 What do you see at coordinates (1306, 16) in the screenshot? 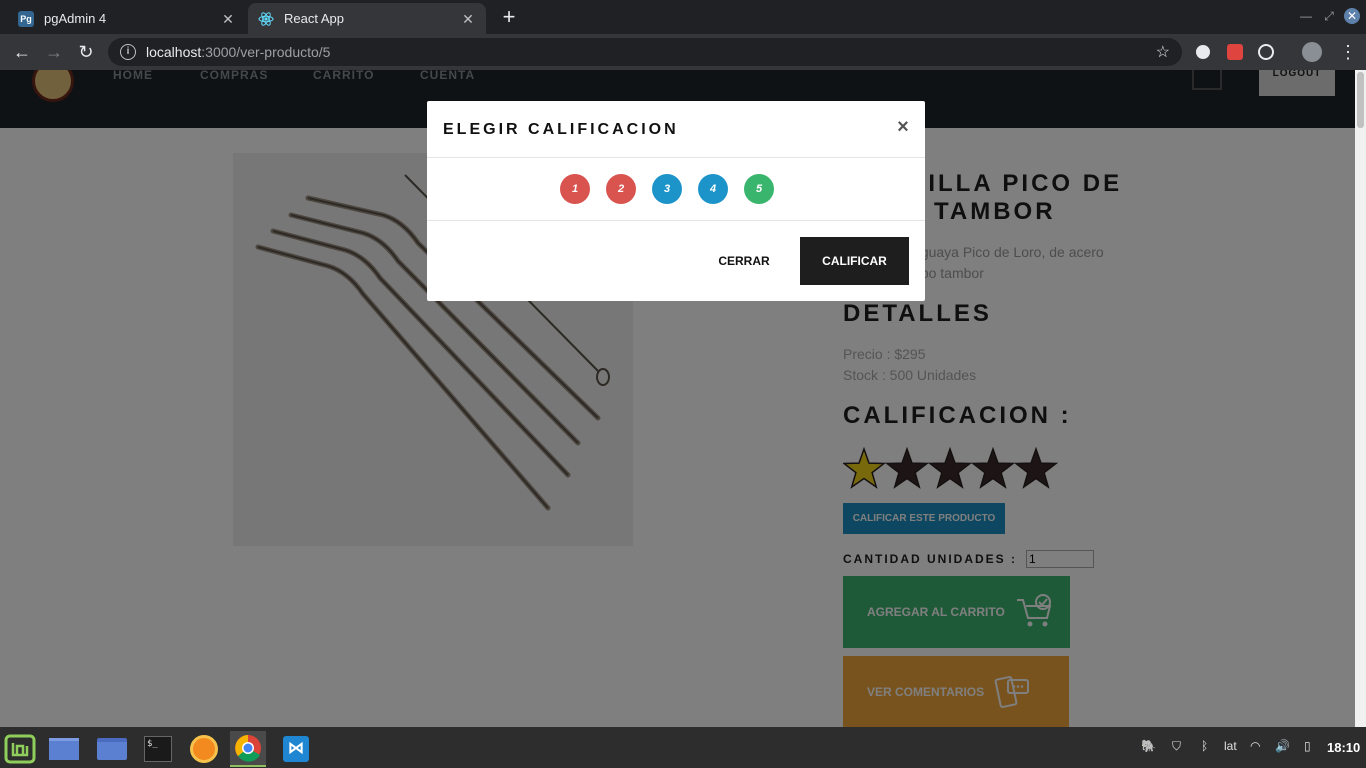
I see `minimize-icon: —` at bounding box center [1306, 16].